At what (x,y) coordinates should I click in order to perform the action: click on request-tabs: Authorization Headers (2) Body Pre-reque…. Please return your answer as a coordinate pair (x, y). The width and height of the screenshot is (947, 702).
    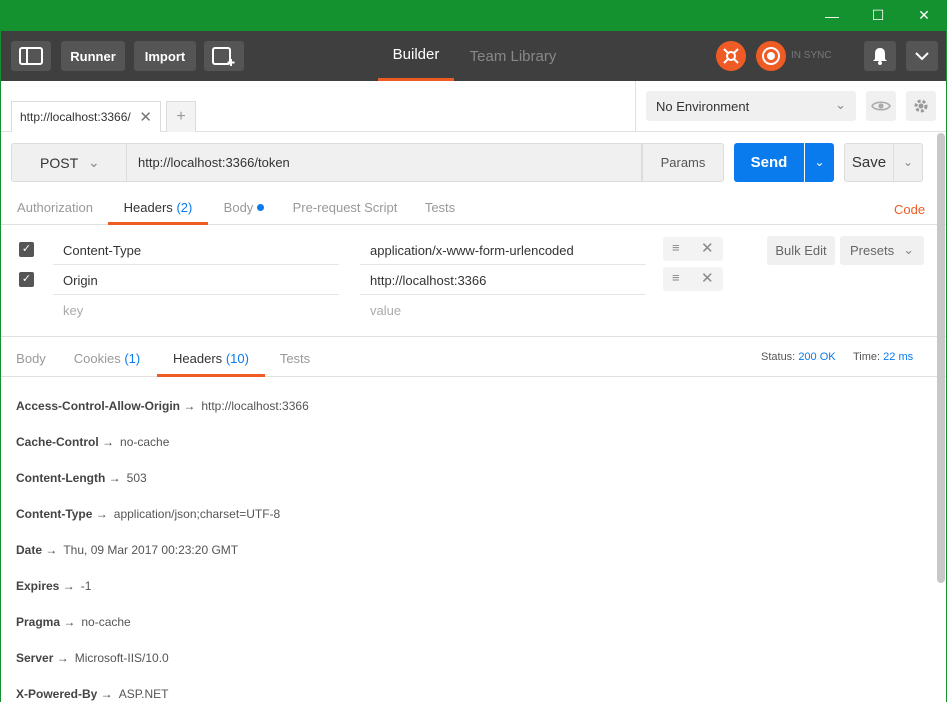
    Looking at the image, I should click on (473, 207).